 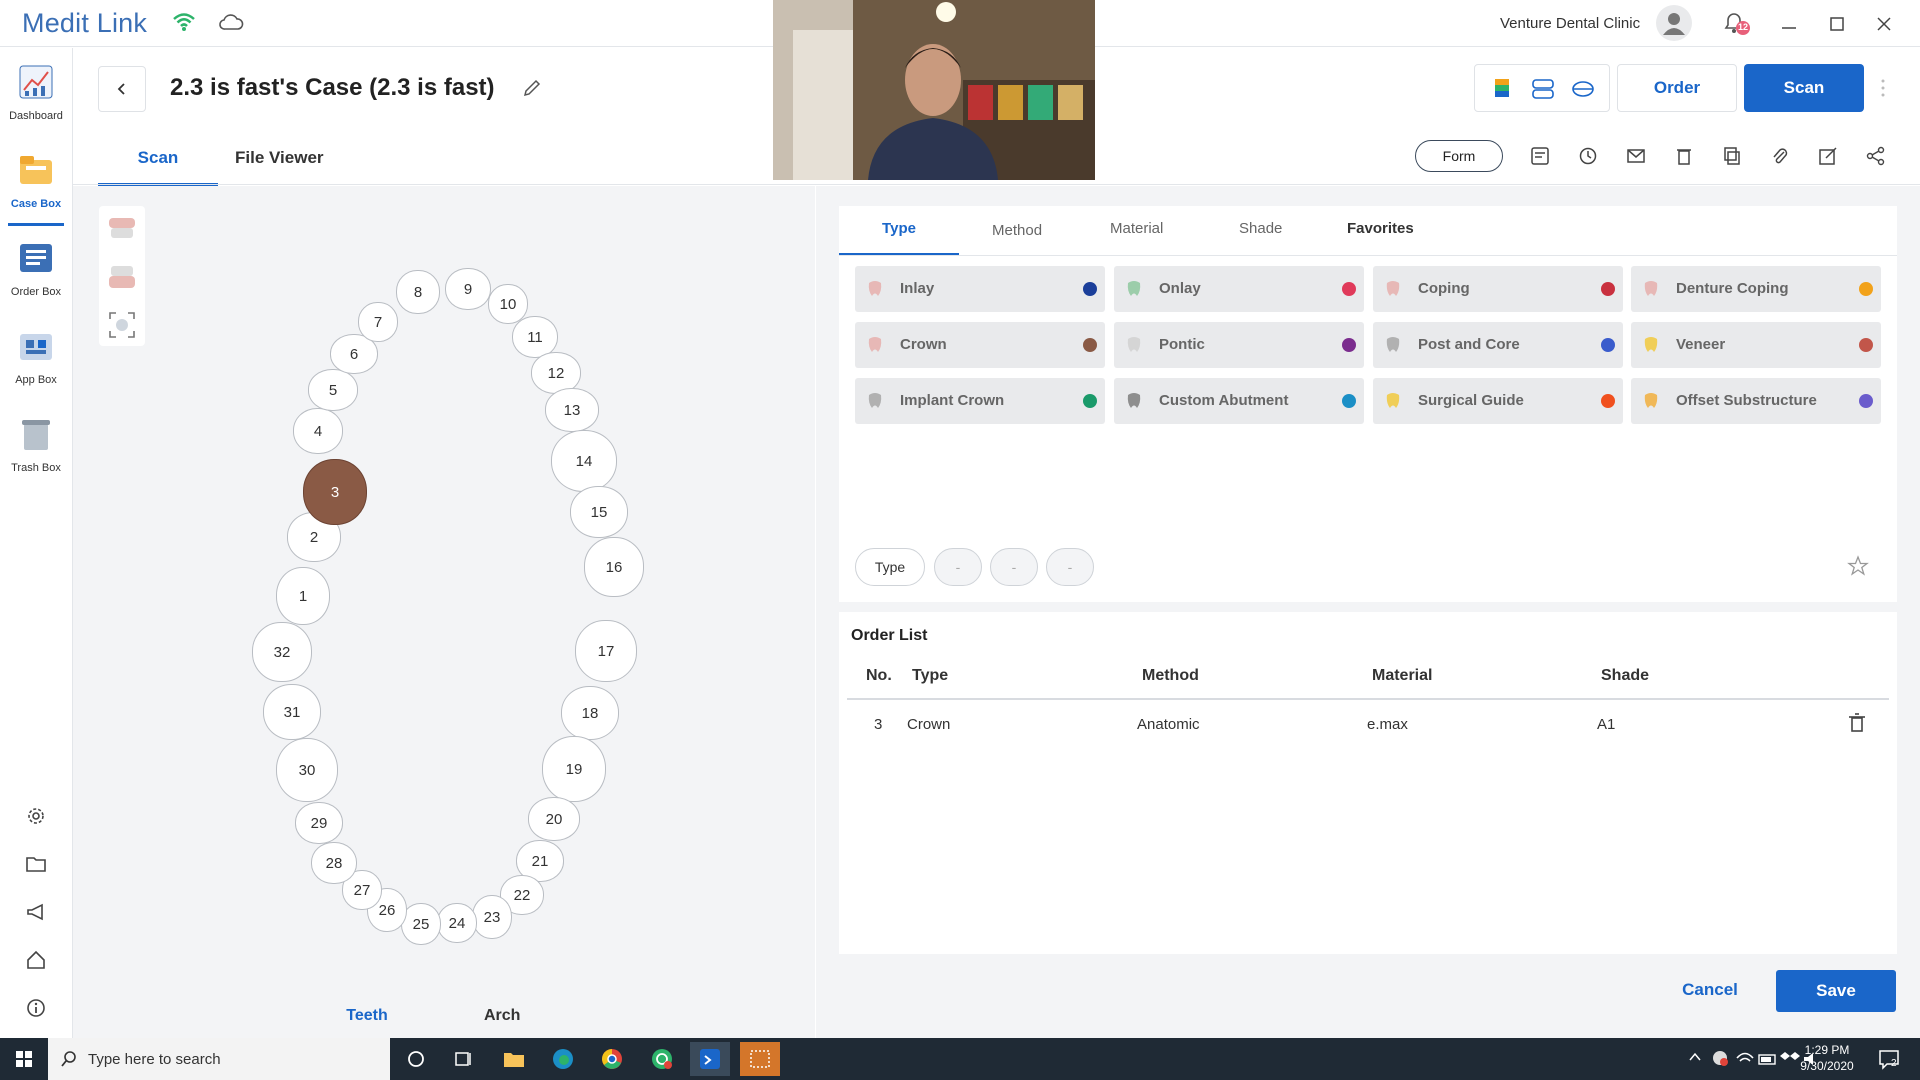 What do you see at coordinates (335, 492) in the screenshot?
I see `tooth-3: 3` at bounding box center [335, 492].